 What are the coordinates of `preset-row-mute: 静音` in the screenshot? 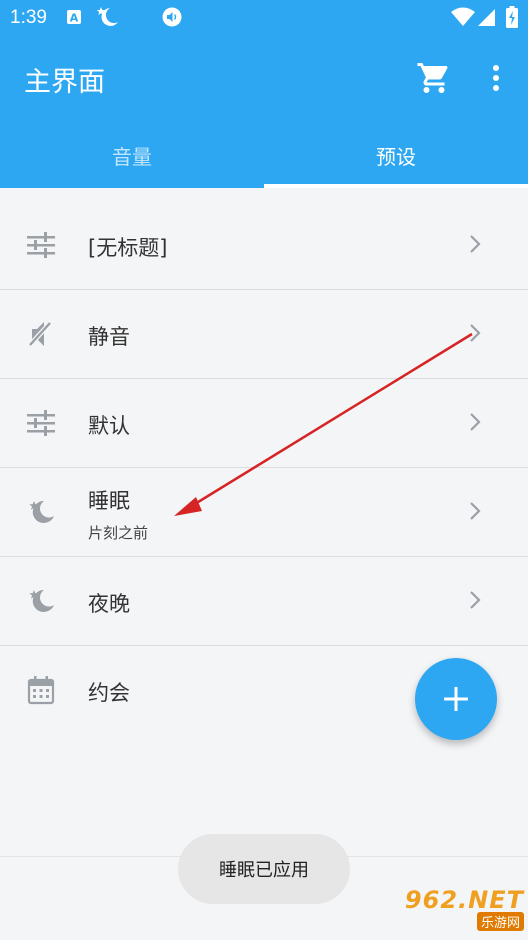 It's located at (264, 334).